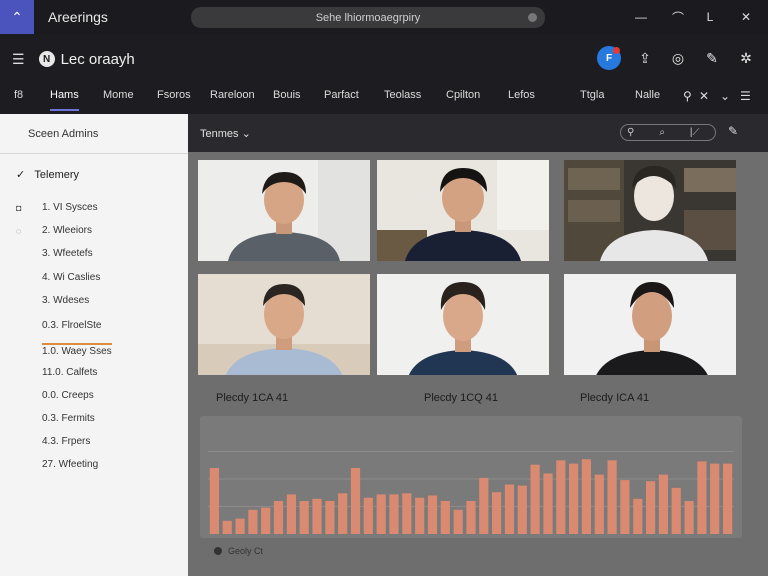  Describe the element at coordinates (219, 134) in the screenshot. I see `main-title-label: Tenmes` at that location.